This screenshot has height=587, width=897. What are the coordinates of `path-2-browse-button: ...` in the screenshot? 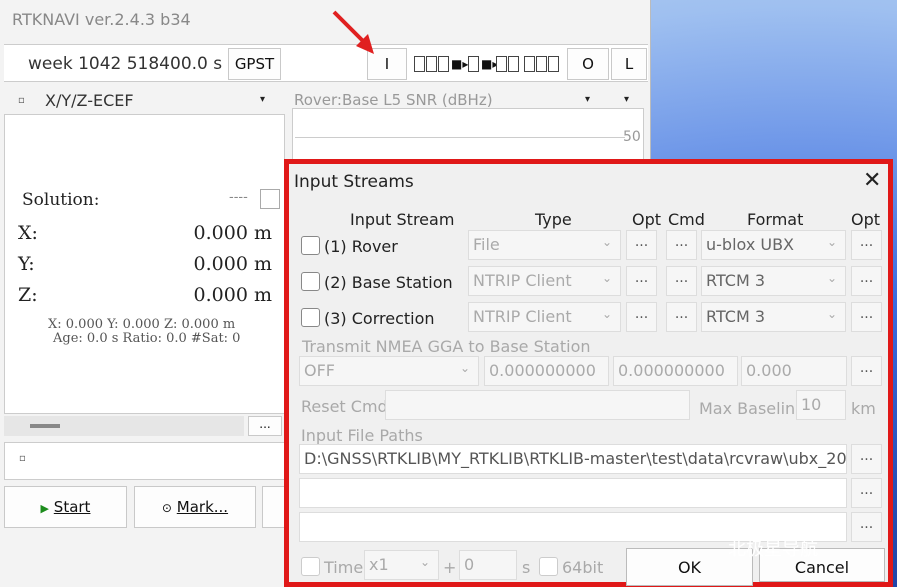 It's located at (866, 493).